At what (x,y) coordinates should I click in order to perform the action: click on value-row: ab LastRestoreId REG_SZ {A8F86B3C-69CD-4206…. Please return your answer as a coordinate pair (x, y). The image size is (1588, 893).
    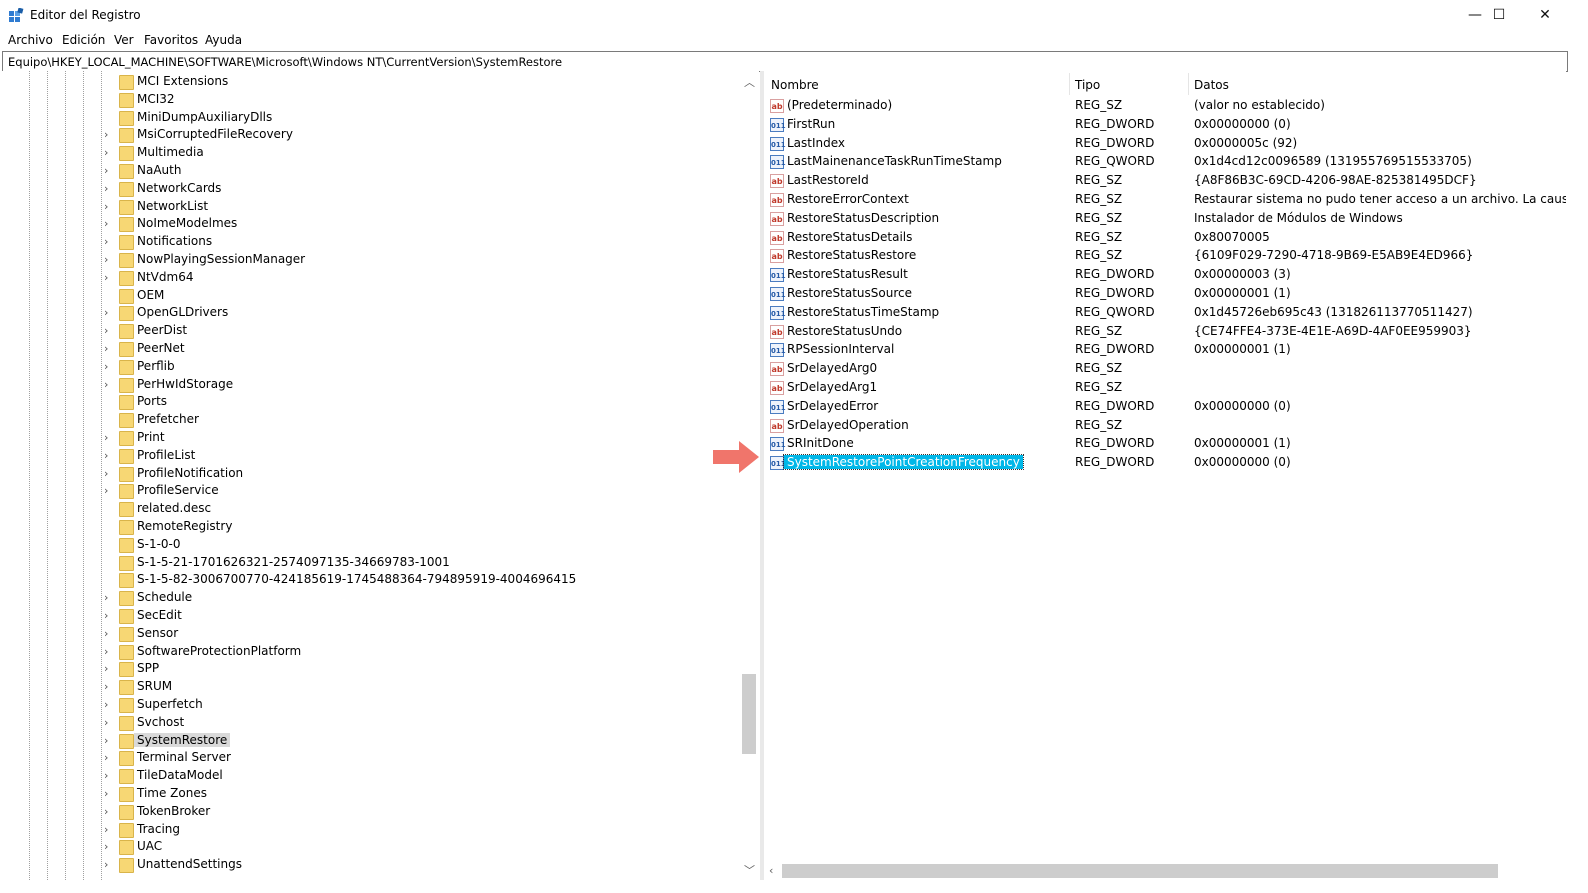
    Looking at the image, I should click on (1165, 181).